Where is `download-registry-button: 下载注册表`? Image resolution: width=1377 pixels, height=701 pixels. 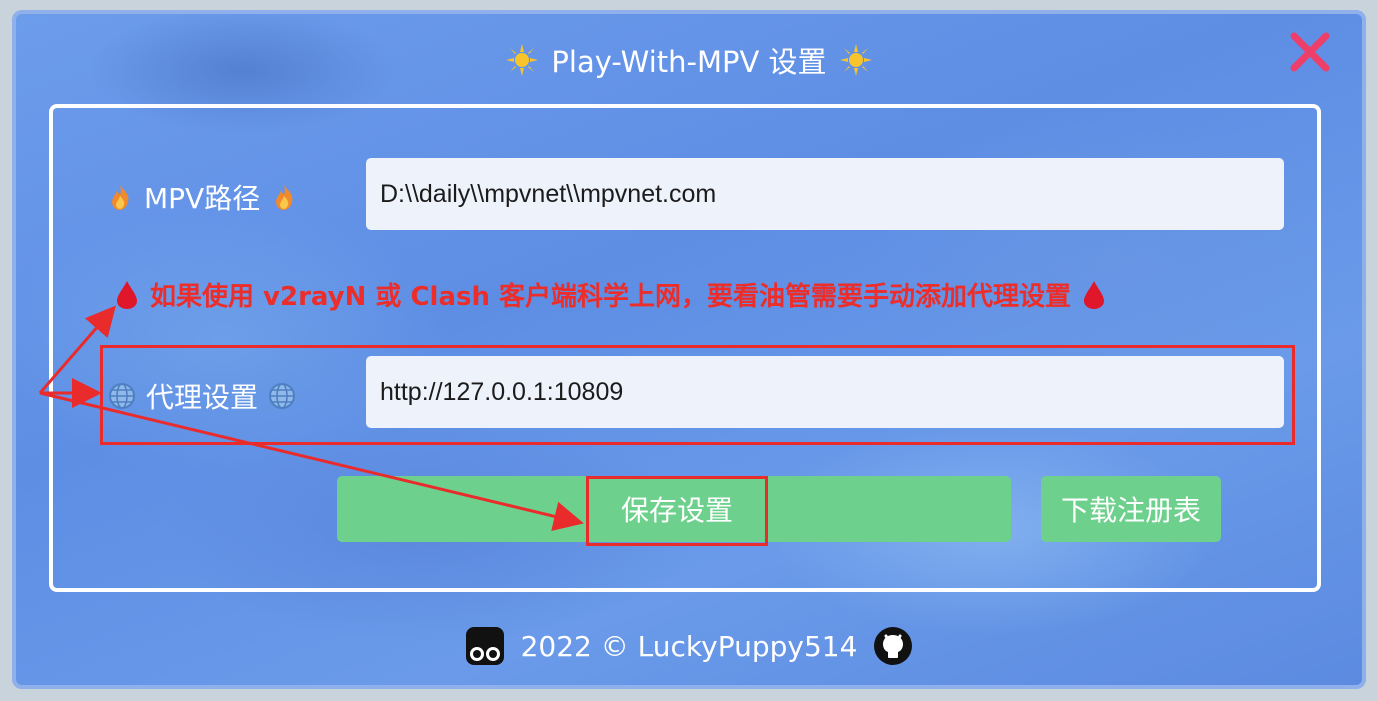 download-registry-button: 下载注册表 is located at coordinates (1131, 509).